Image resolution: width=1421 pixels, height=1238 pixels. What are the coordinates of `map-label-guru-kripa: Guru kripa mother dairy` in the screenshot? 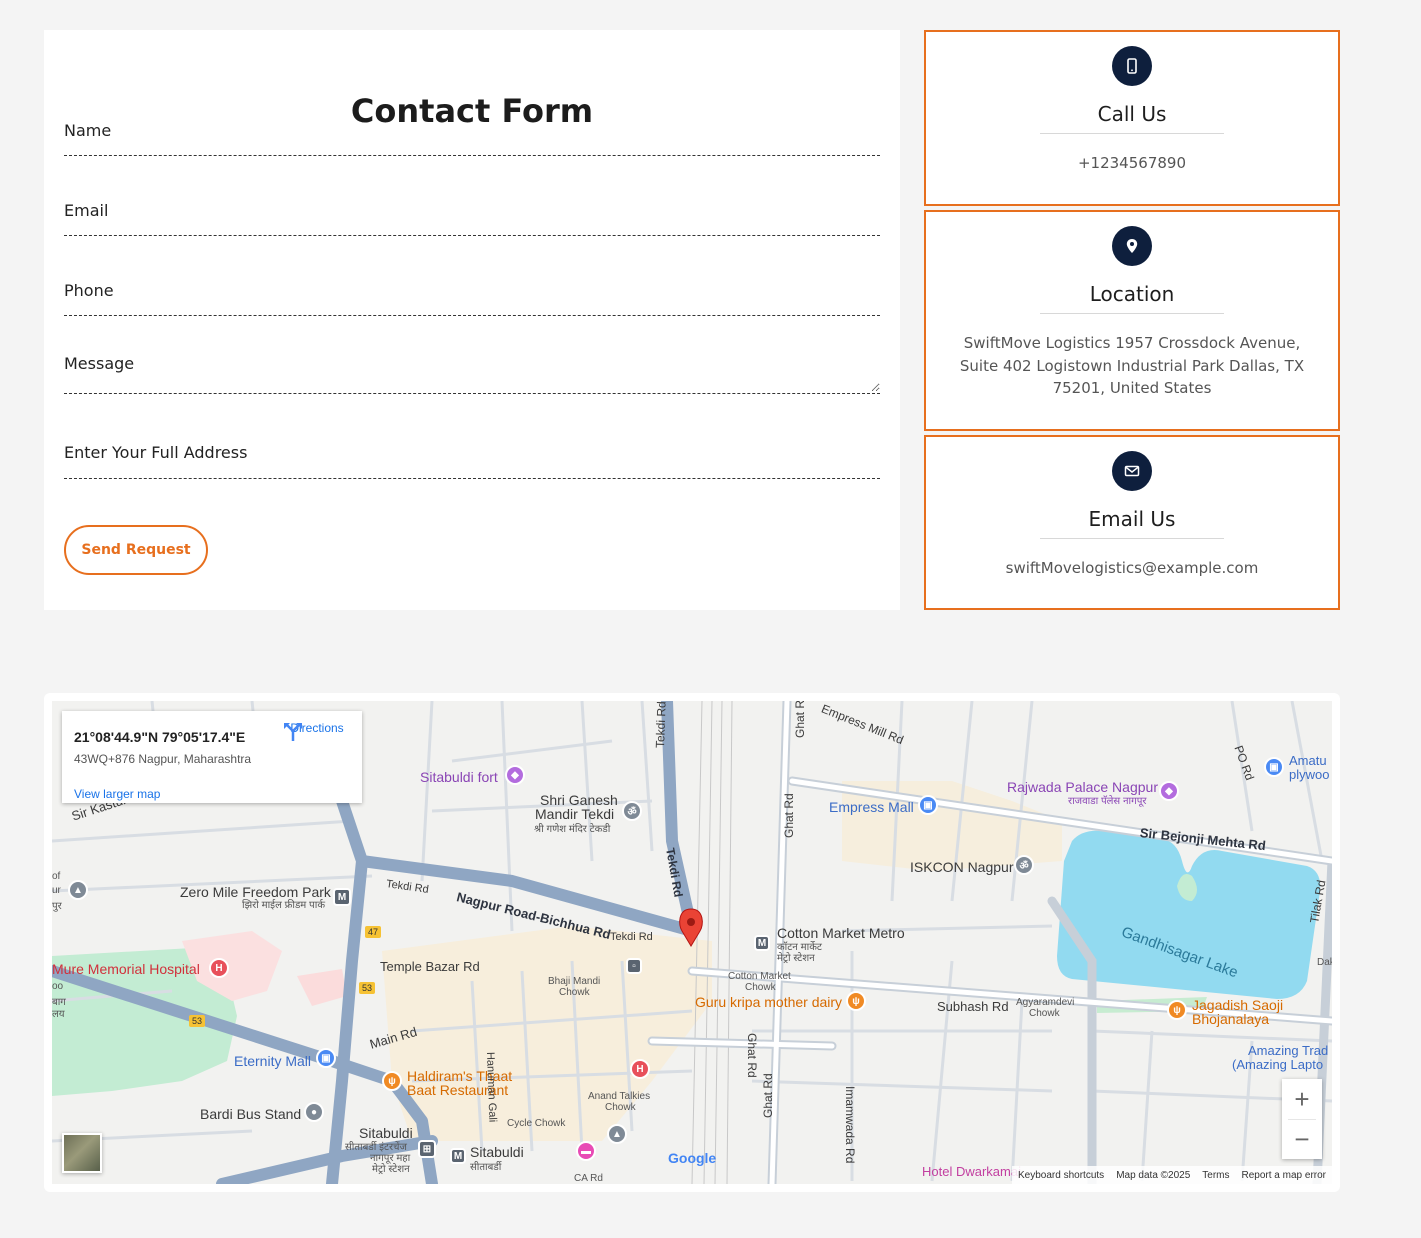 It's located at (768, 1002).